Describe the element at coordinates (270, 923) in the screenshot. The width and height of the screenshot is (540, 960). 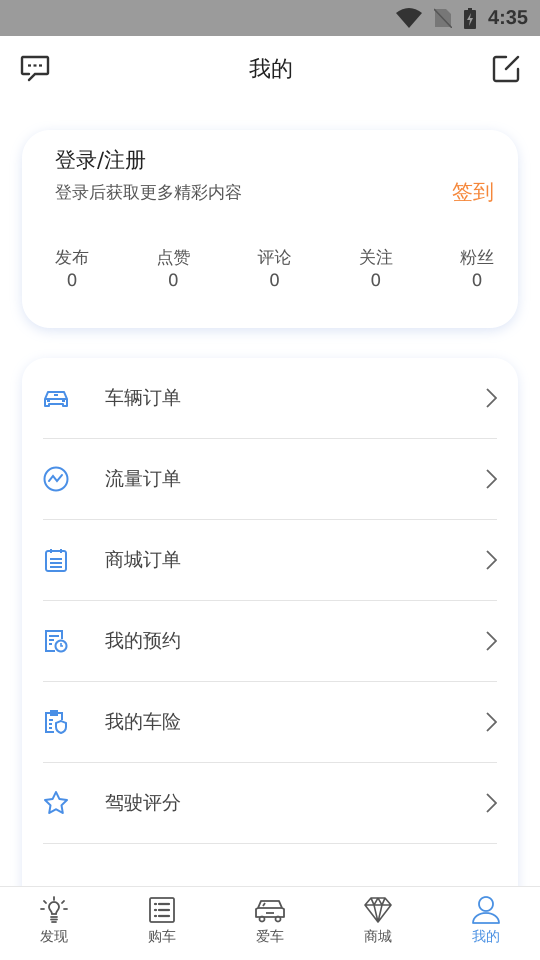
I see `tab: 爱车` at that location.